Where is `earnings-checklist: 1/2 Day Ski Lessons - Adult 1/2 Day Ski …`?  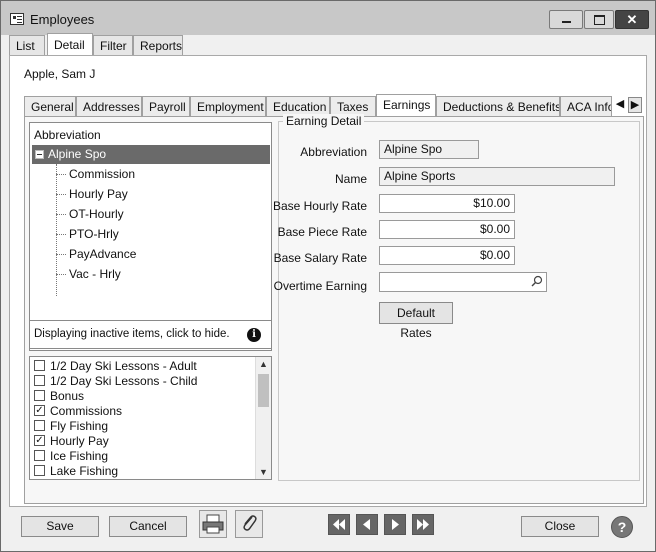
earnings-checklist: 1/2 Day Ski Lessons - Adult 1/2 Day Ski … is located at coordinates (150, 418).